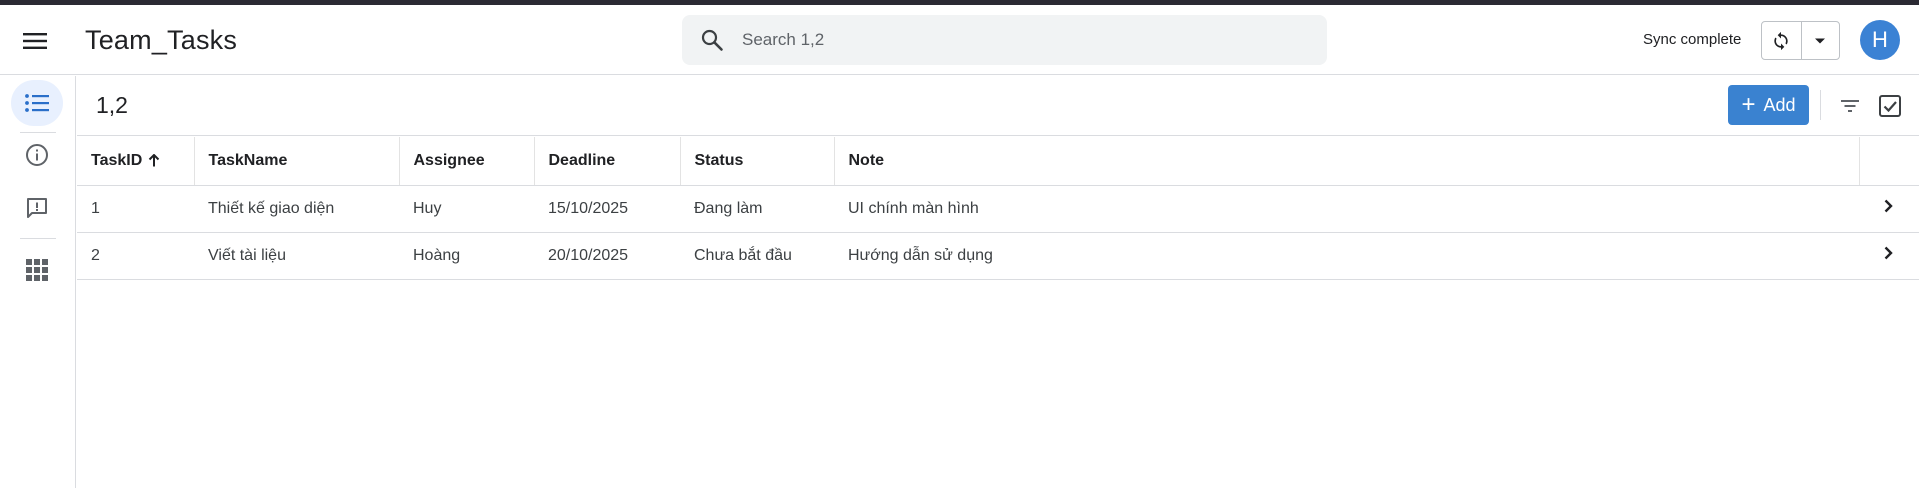 The width and height of the screenshot is (1919, 488). What do you see at coordinates (1779, 104) in the screenshot?
I see `add-button-label: Add` at bounding box center [1779, 104].